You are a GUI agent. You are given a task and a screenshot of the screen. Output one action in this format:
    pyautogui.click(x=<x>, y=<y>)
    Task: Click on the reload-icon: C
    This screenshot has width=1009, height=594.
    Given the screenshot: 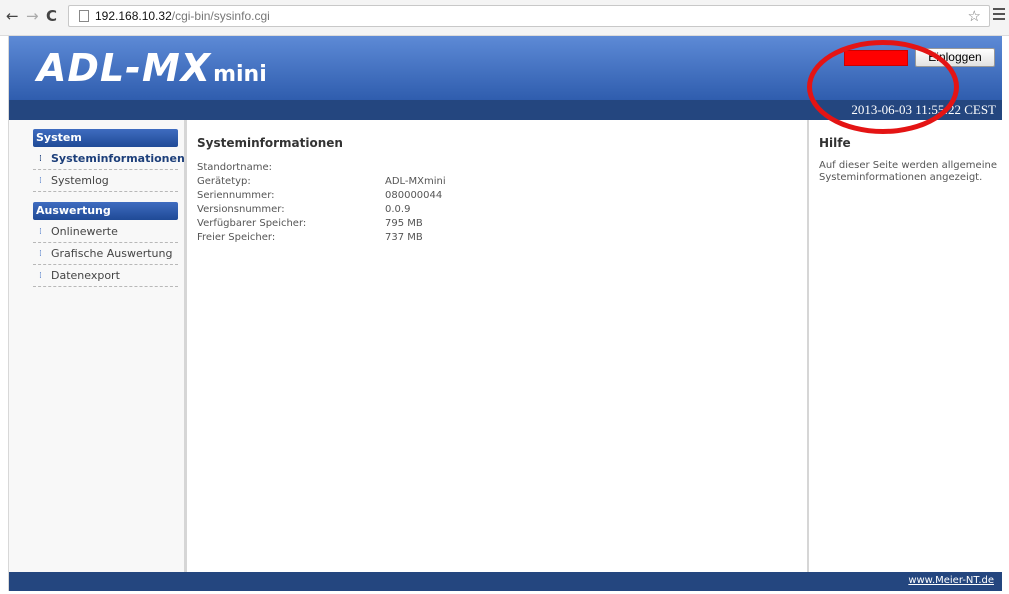 What is the action you would take?
    pyautogui.click(x=51, y=16)
    